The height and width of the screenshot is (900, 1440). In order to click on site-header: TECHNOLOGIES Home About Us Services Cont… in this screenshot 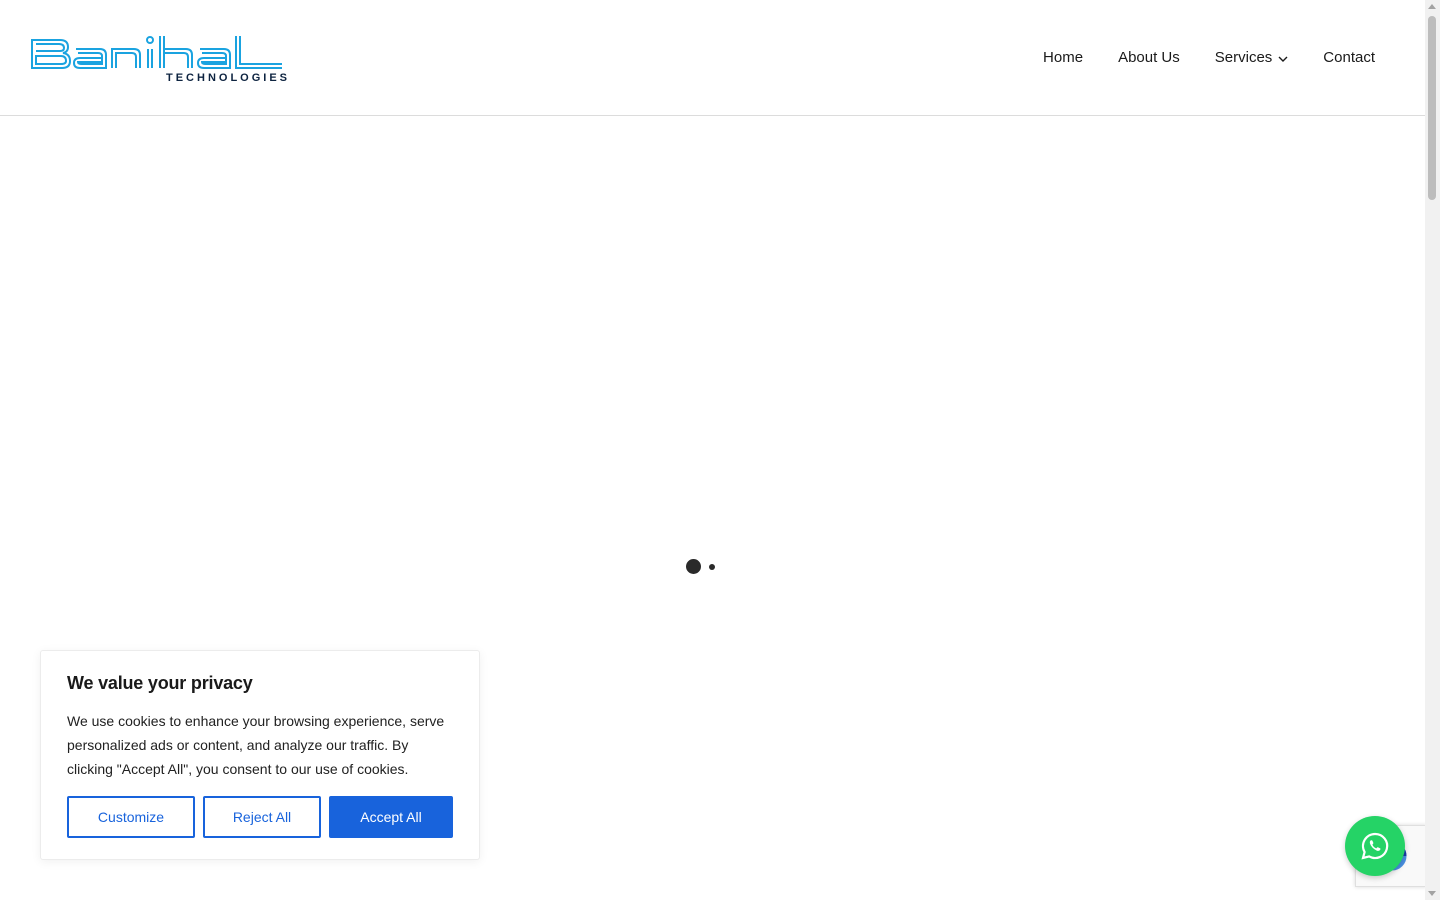, I will do `click(712, 58)`.